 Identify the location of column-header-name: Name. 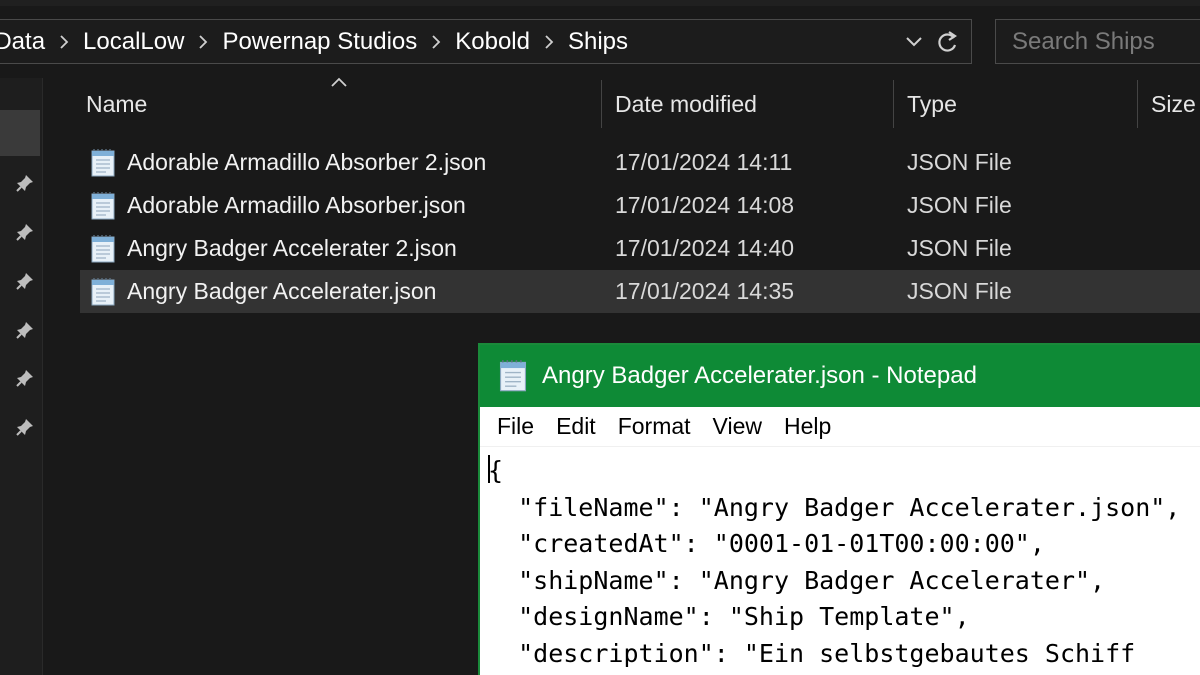
(116, 104).